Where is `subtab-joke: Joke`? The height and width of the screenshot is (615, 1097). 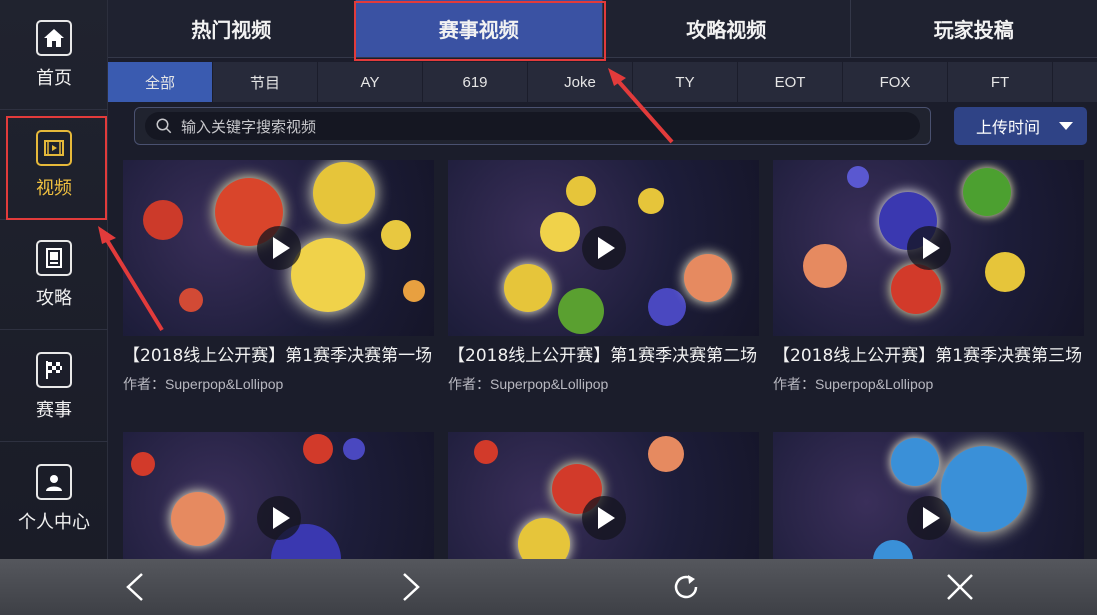 subtab-joke: Joke is located at coordinates (580, 82).